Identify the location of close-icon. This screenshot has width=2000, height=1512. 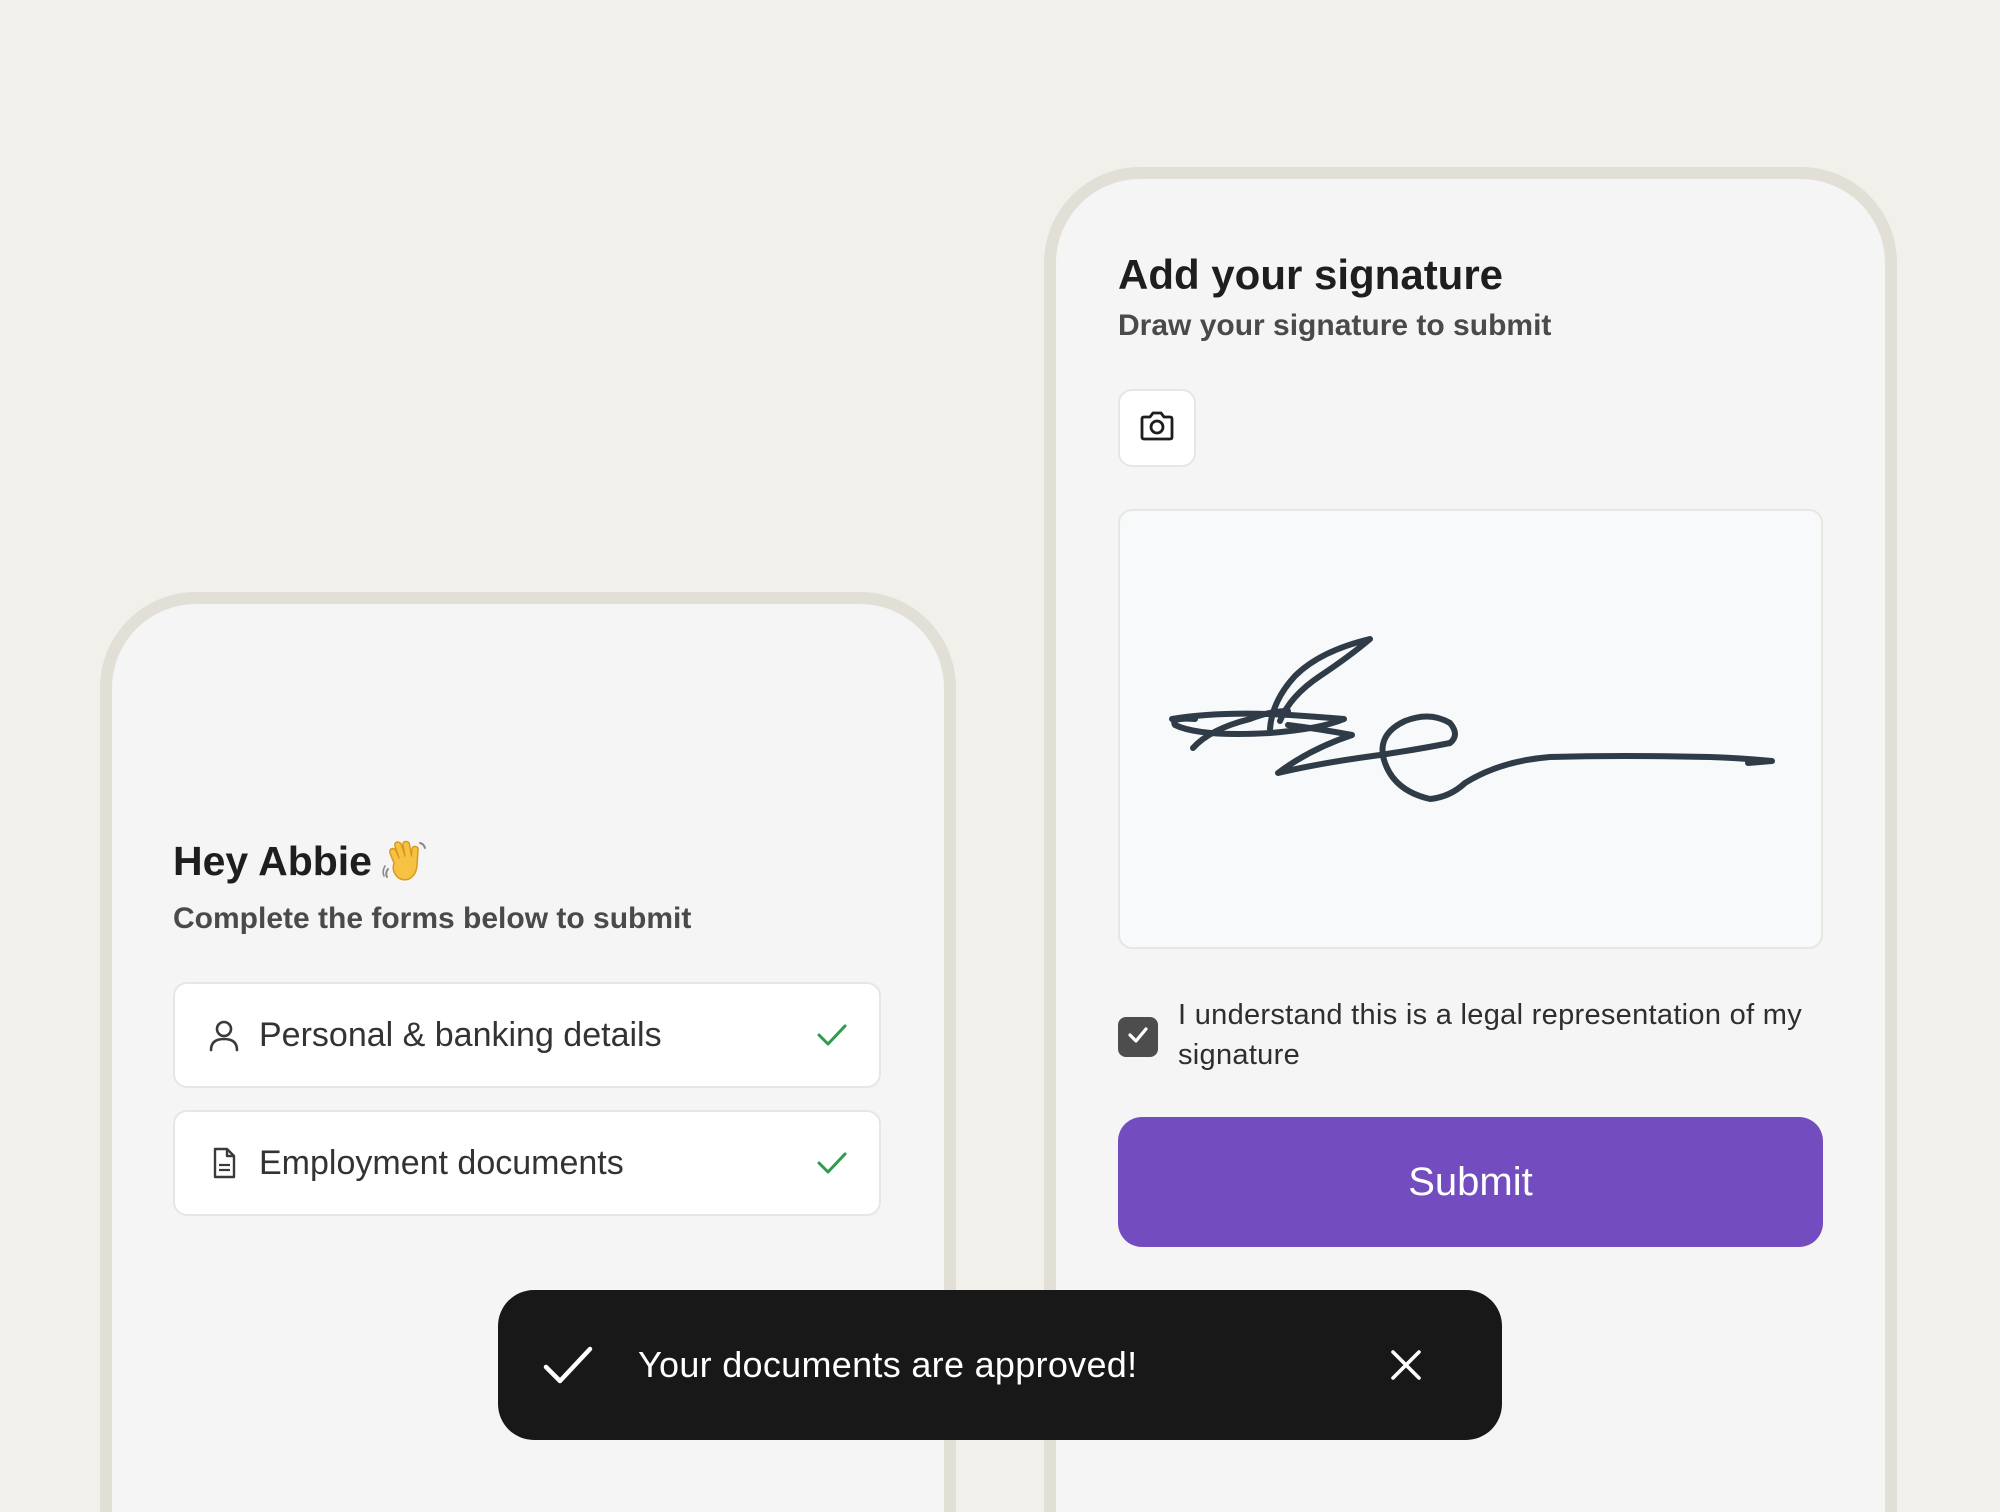
(1406, 1365).